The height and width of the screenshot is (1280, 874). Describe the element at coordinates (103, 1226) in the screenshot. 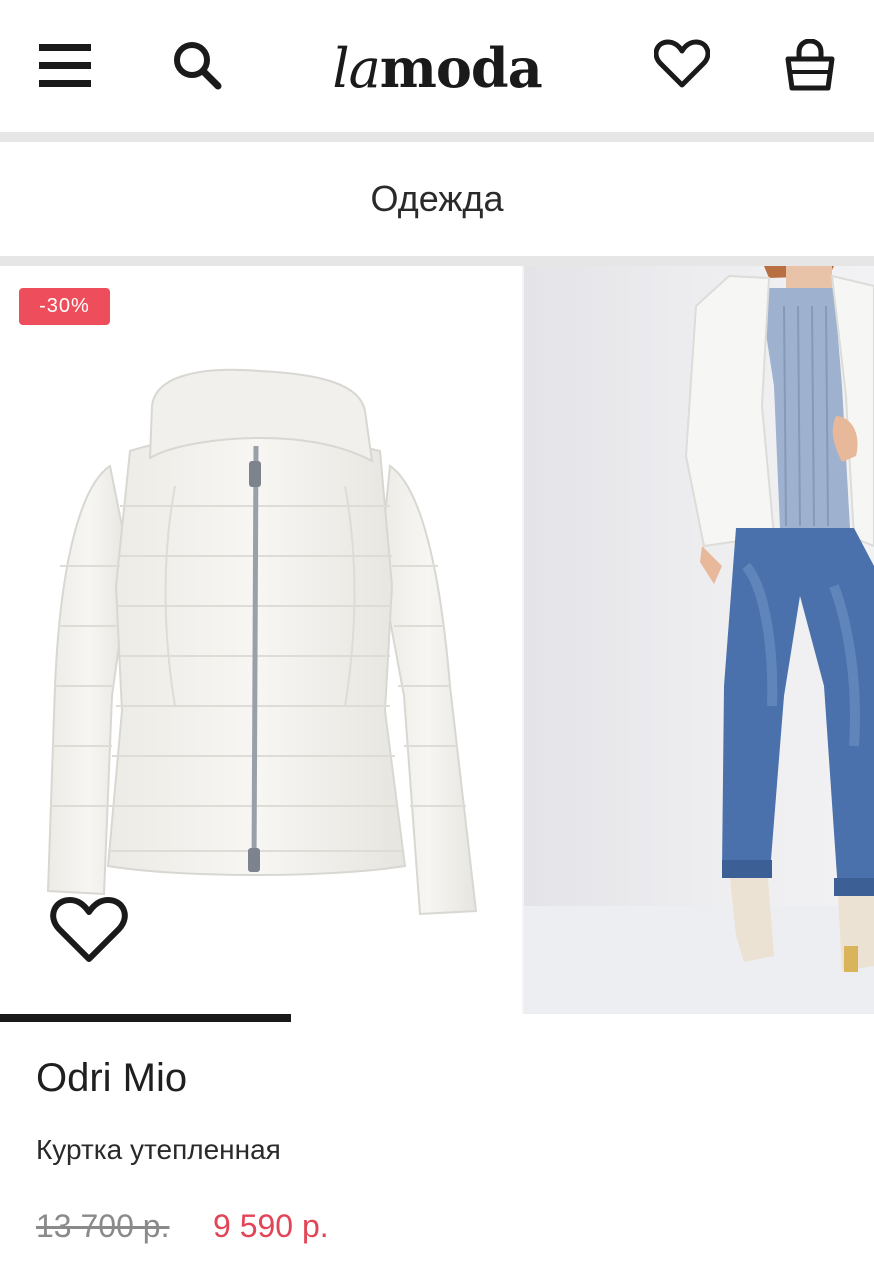

I see `old-price: 13 700 р.` at that location.